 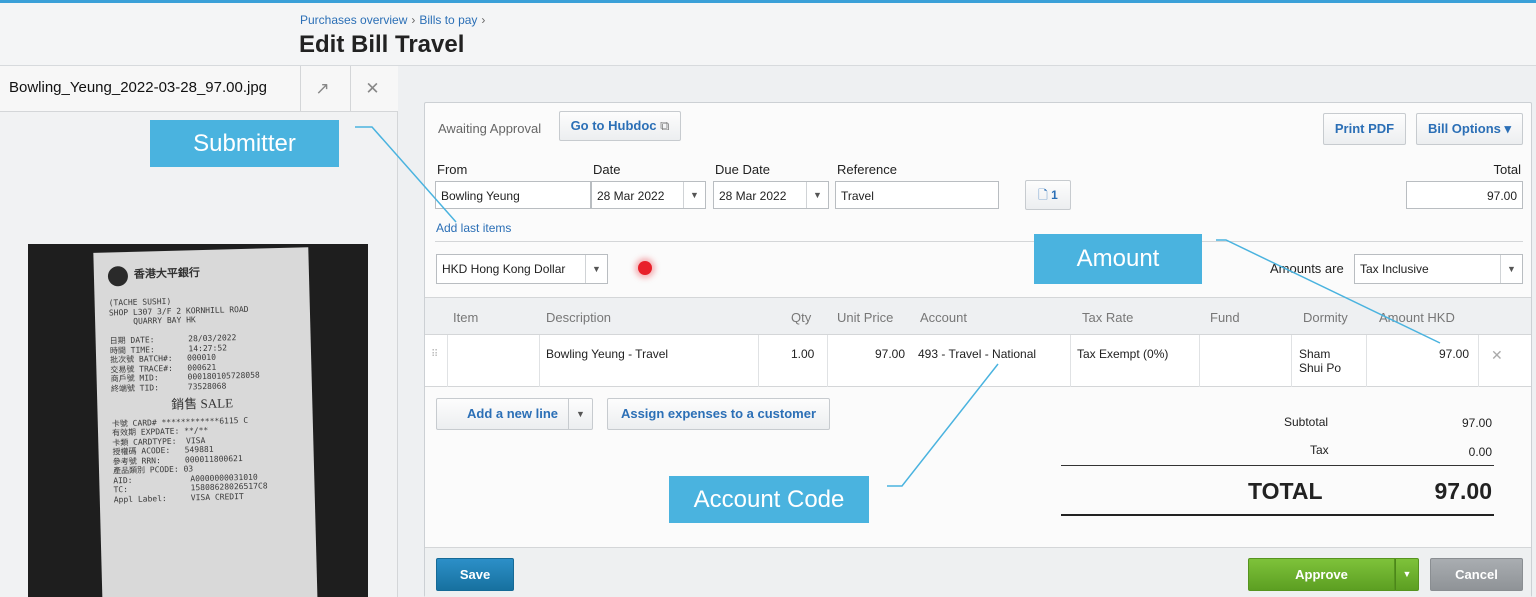 What do you see at coordinates (943, 425) in the screenshot?
I see `connector-account-code` at bounding box center [943, 425].